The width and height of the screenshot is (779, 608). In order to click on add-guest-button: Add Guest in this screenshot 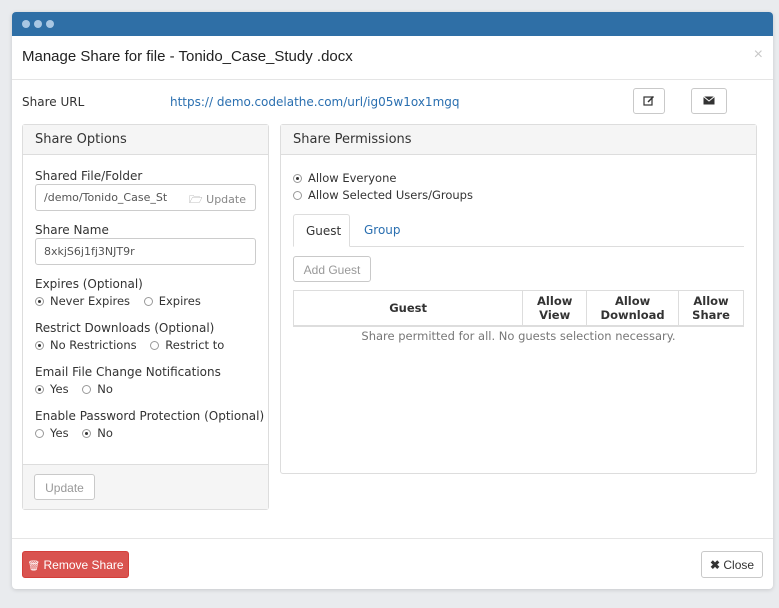, I will do `click(332, 269)`.